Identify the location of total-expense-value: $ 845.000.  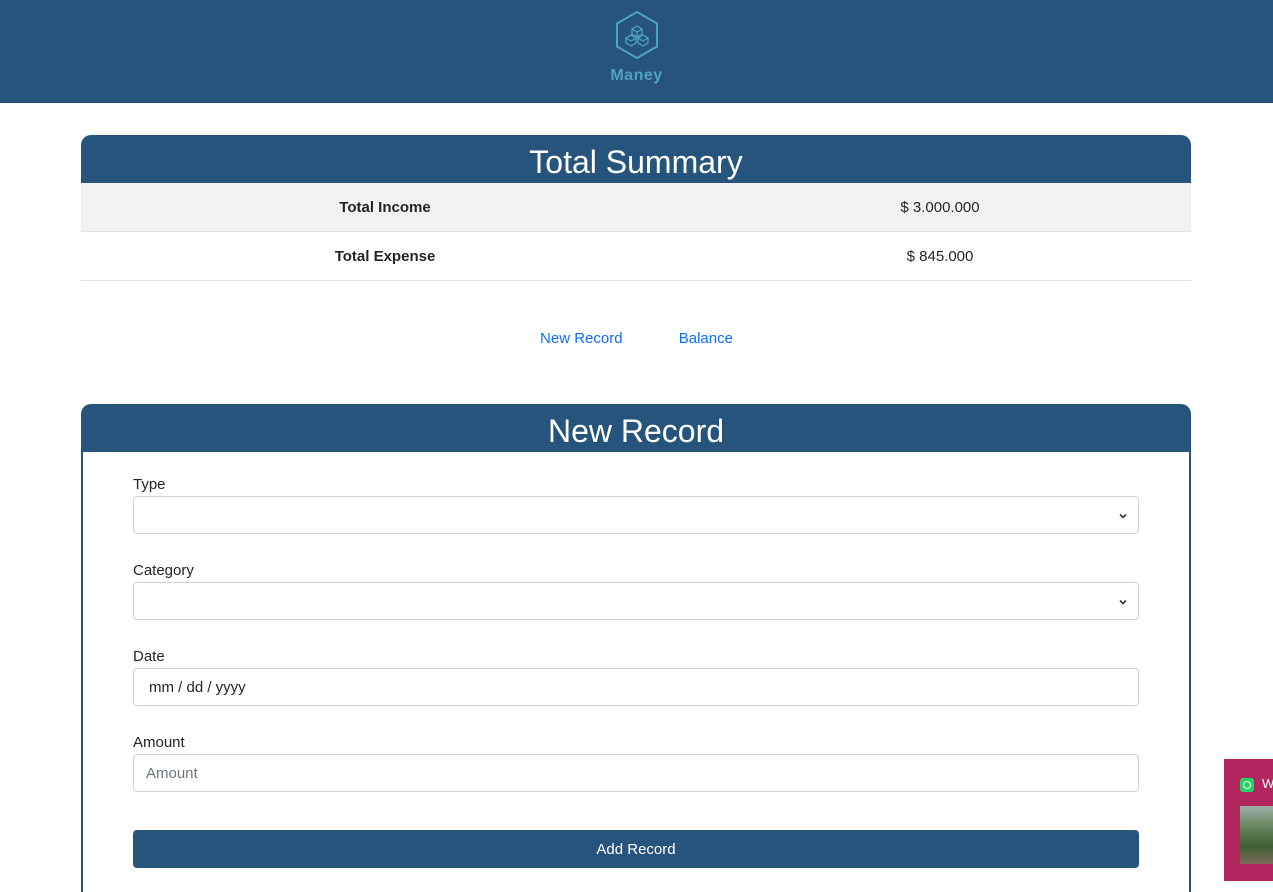
(940, 256).